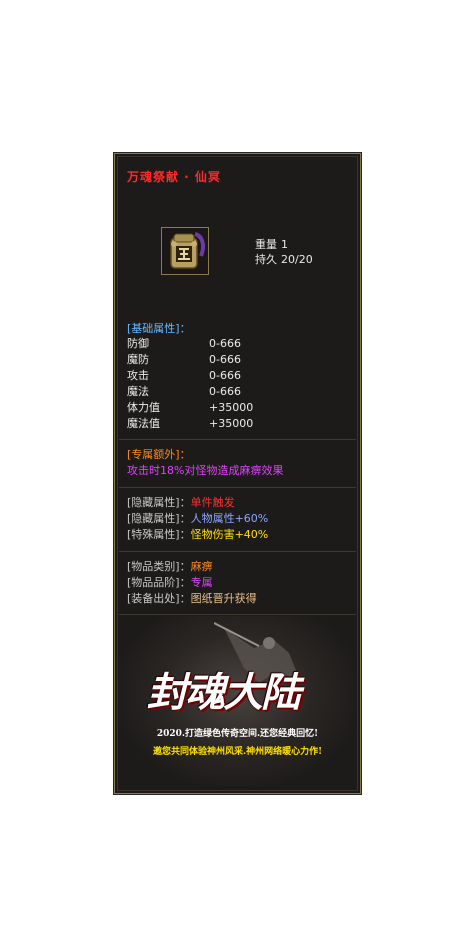 This screenshot has width=476, height=949. I want to click on info-row: [装备出处]：图纸晋升获得, so click(192, 599).